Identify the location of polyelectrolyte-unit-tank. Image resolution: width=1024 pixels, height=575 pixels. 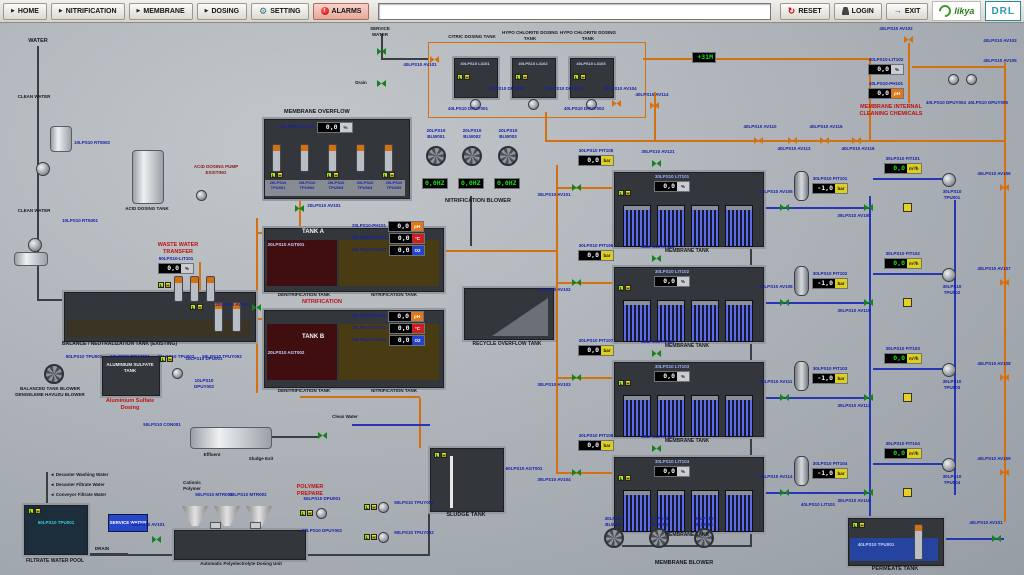
(240, 545).